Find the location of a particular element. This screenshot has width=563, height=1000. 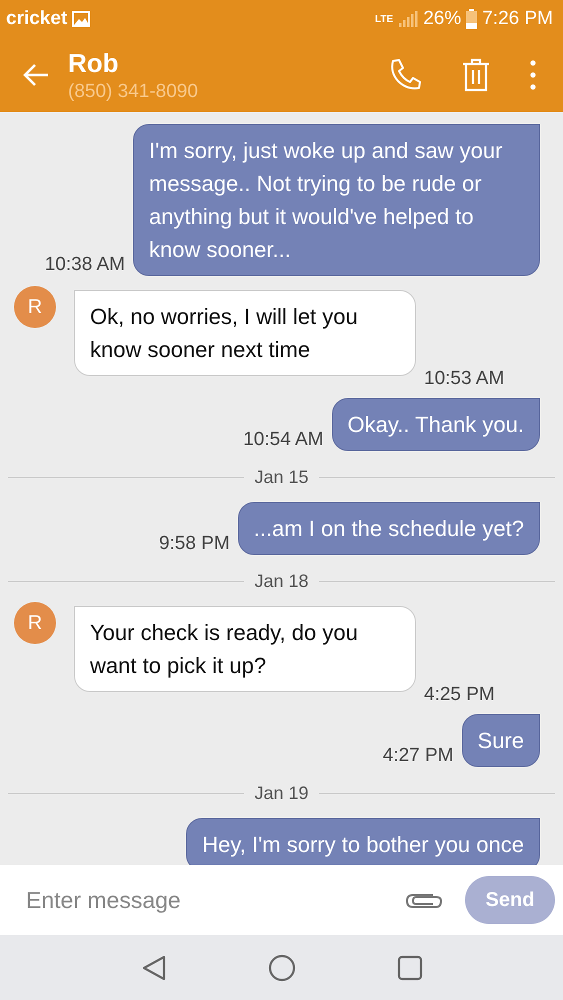

clock: 7:26 PM is located at coordinates (517, 19).